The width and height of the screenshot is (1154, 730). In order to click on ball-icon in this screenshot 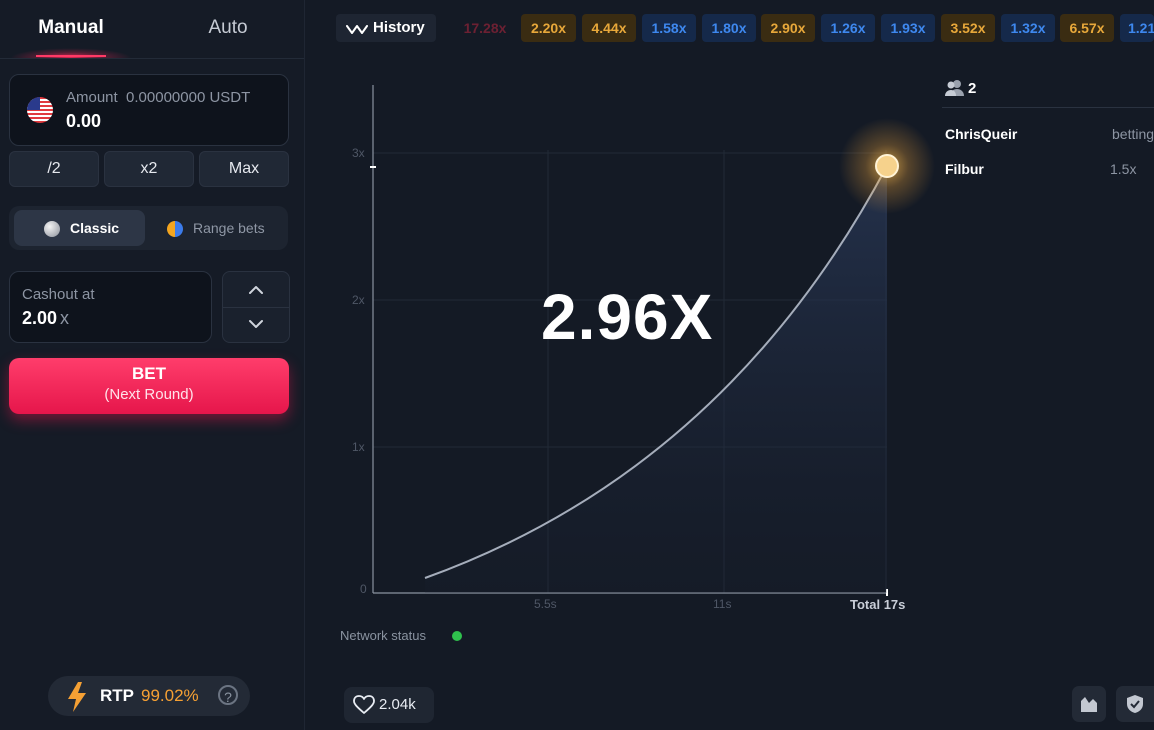, I will do `click(887, 166)`.